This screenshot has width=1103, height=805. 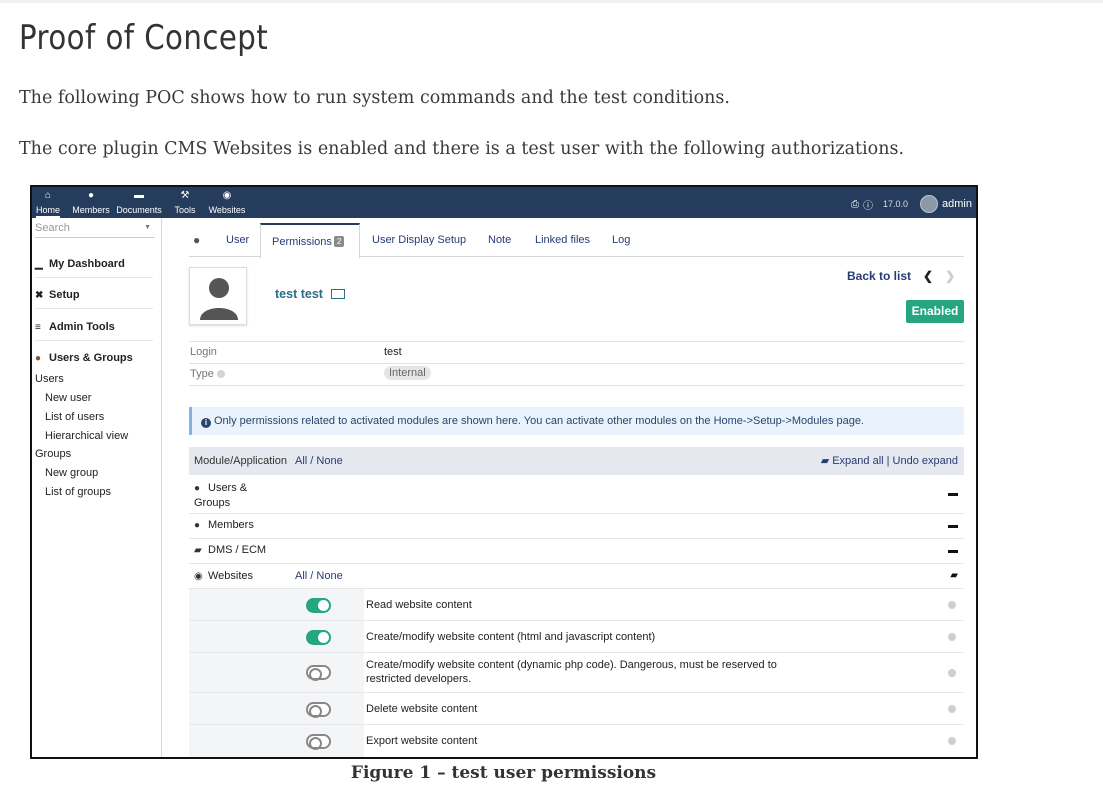 What do you see at coordinates (68, 398) in the screenshot?
I see `sidebar-new-user: New user` at bounding box center [68, 398].